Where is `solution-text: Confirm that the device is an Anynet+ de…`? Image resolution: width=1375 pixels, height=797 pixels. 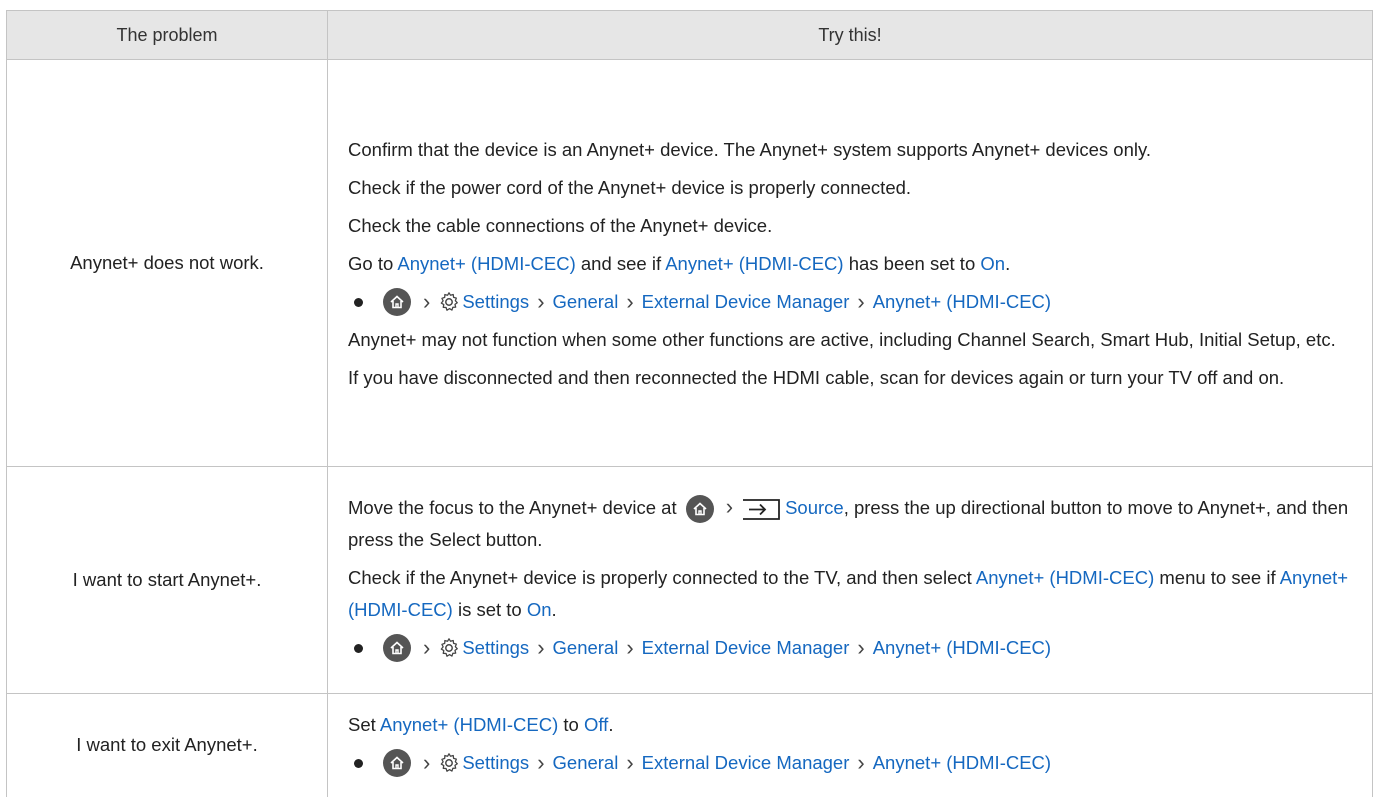
solution-text: Confirm that the device is an Anynet+ de… is located at coordinates (749, 149).